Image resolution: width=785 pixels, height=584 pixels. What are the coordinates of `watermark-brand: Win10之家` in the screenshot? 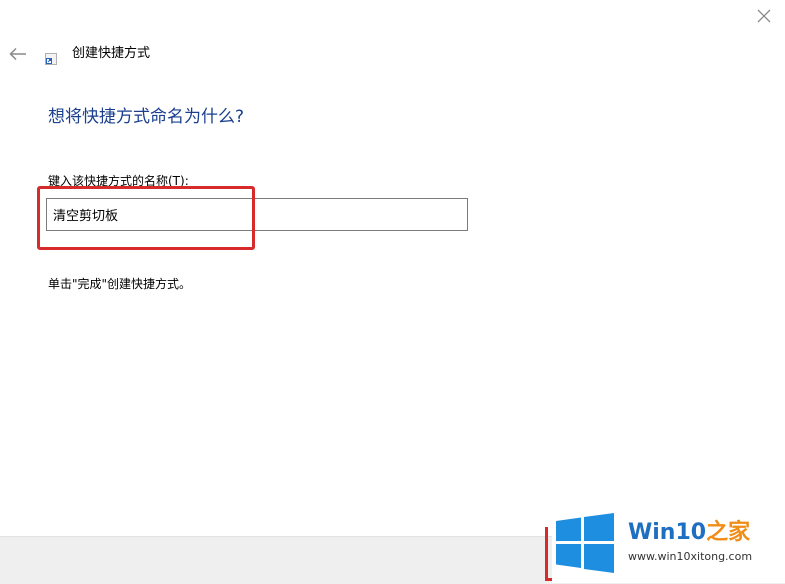 It's located at (689, 533).